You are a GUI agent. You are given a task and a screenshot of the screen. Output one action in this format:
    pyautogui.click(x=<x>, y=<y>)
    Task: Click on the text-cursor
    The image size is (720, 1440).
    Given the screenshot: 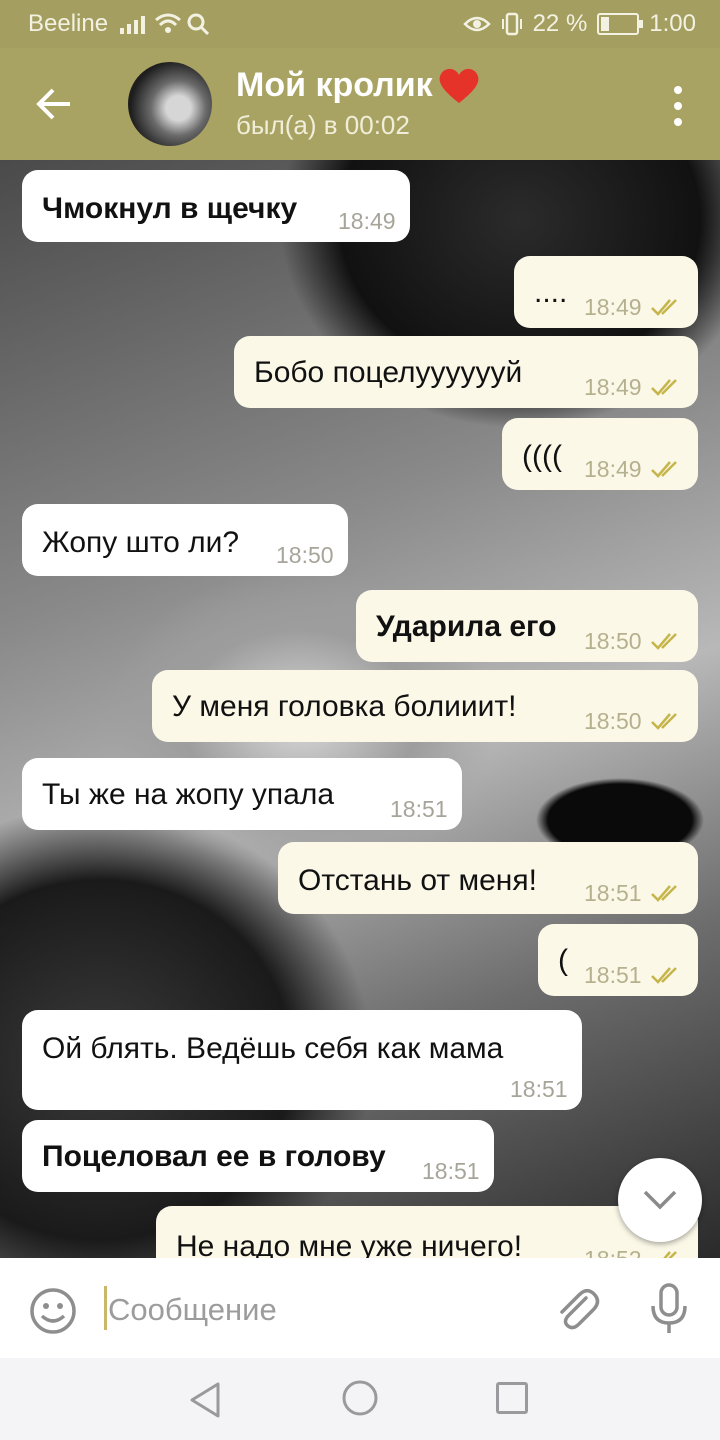 What is the action you would take?
    pyautogui.click(x=105, y=1308)
    